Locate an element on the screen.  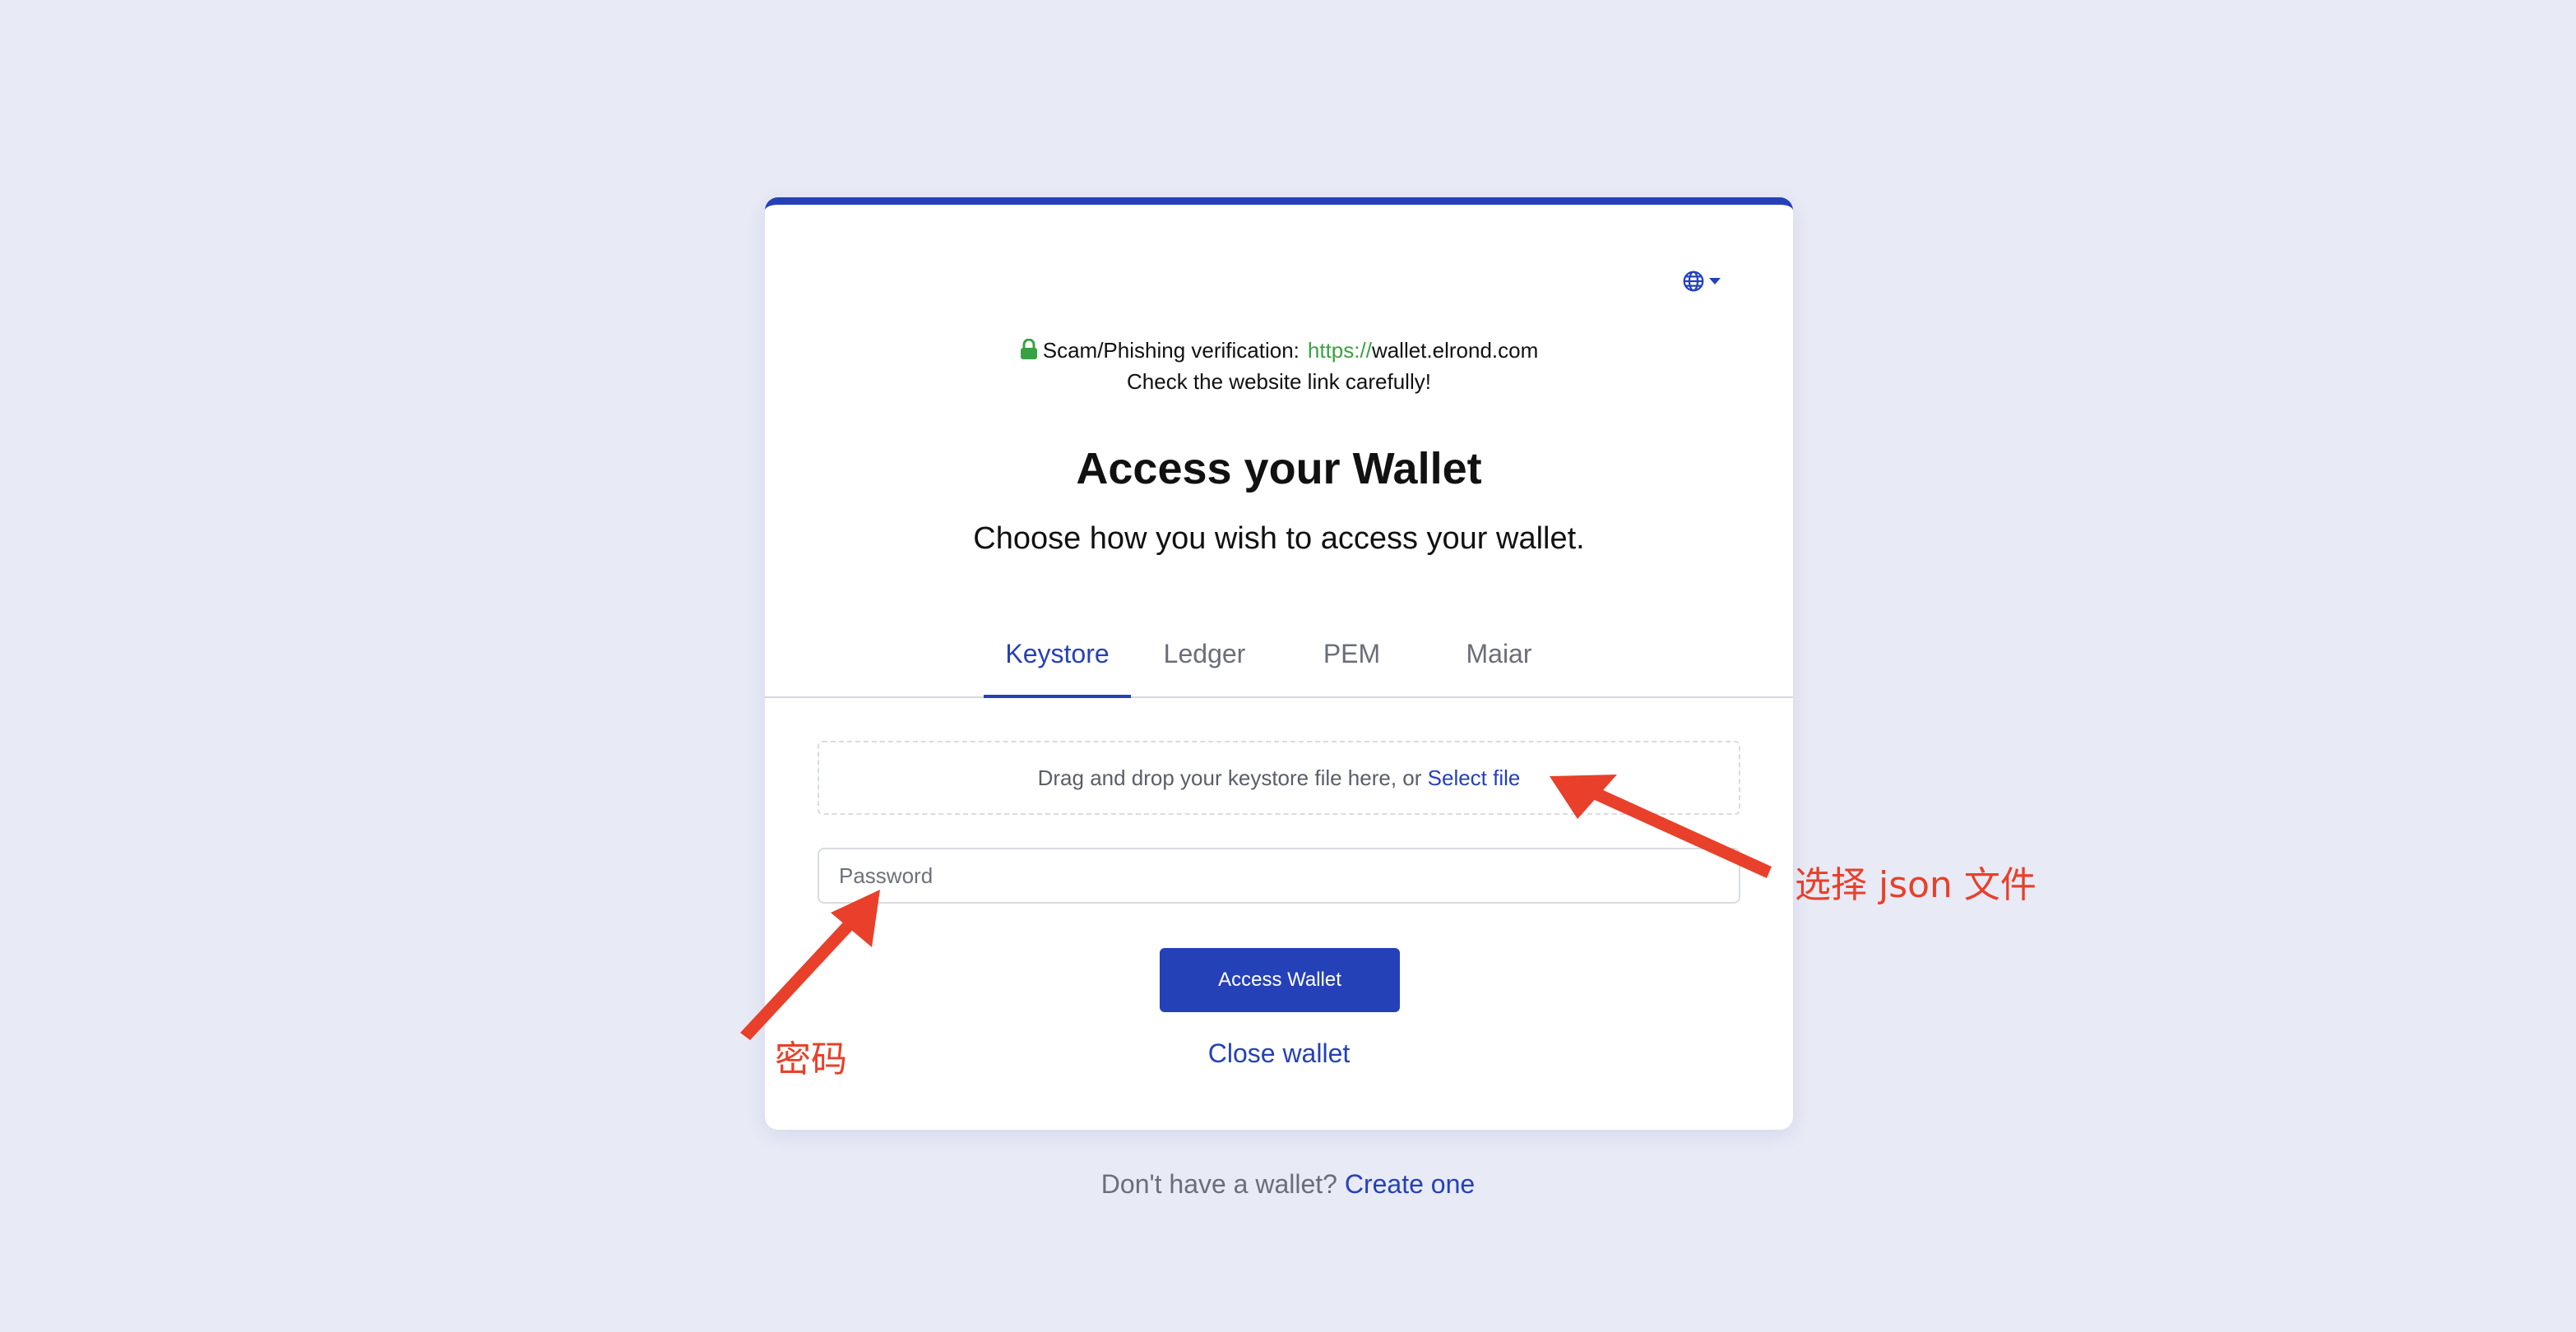
access-method-tabs: Keystore Ledger PEM Maiar is located at coordinates (1279, 663).